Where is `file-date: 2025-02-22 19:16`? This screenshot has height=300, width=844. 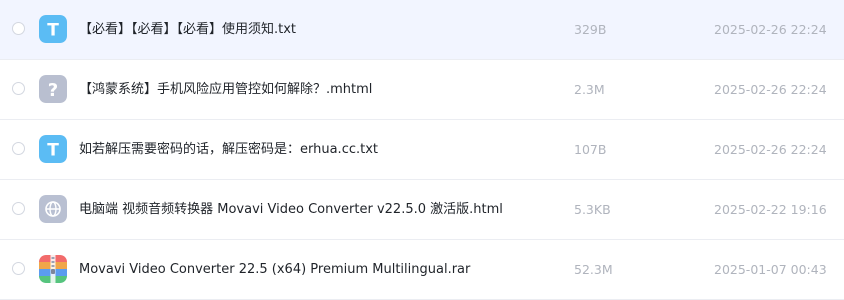 file-date: 2025-02-22 19:16 is located at coordinates (770, 209).